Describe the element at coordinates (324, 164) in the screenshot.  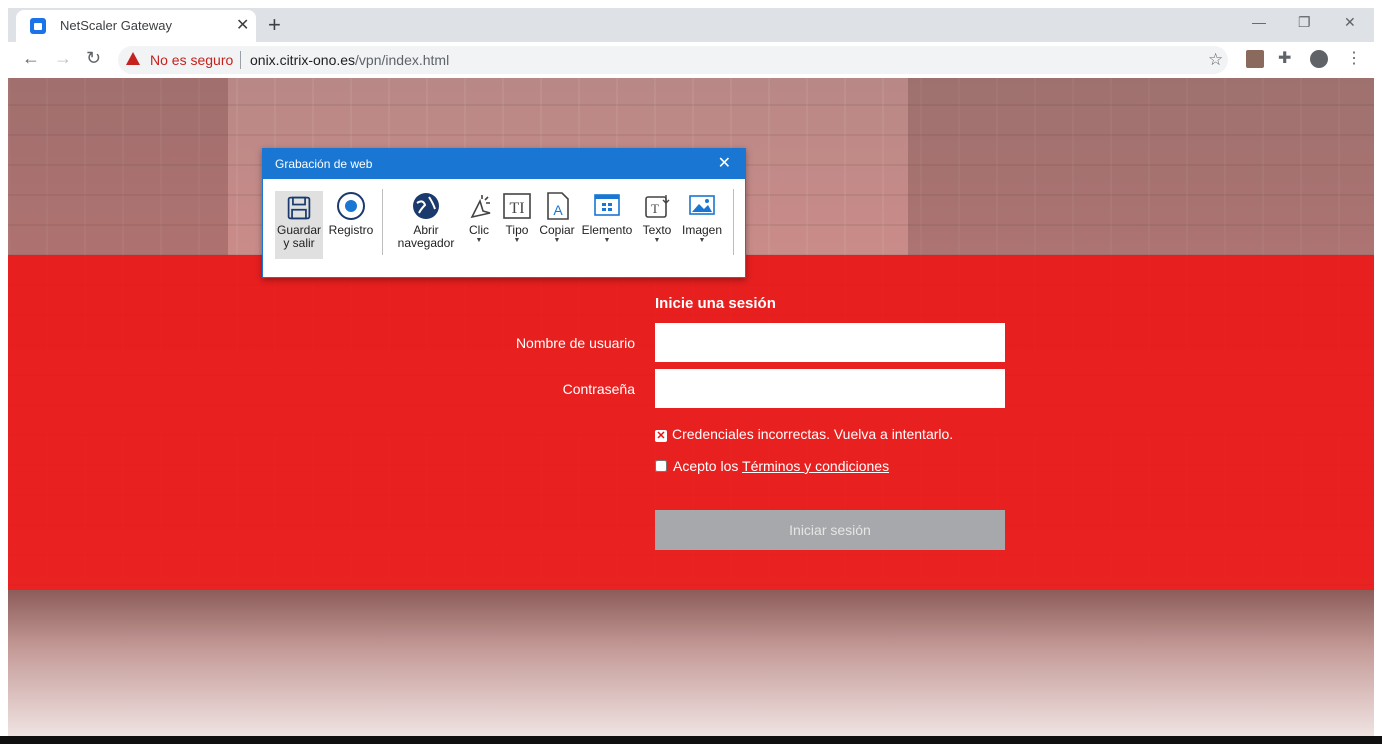
I see `recorder-title: Grabación de web` at that location.